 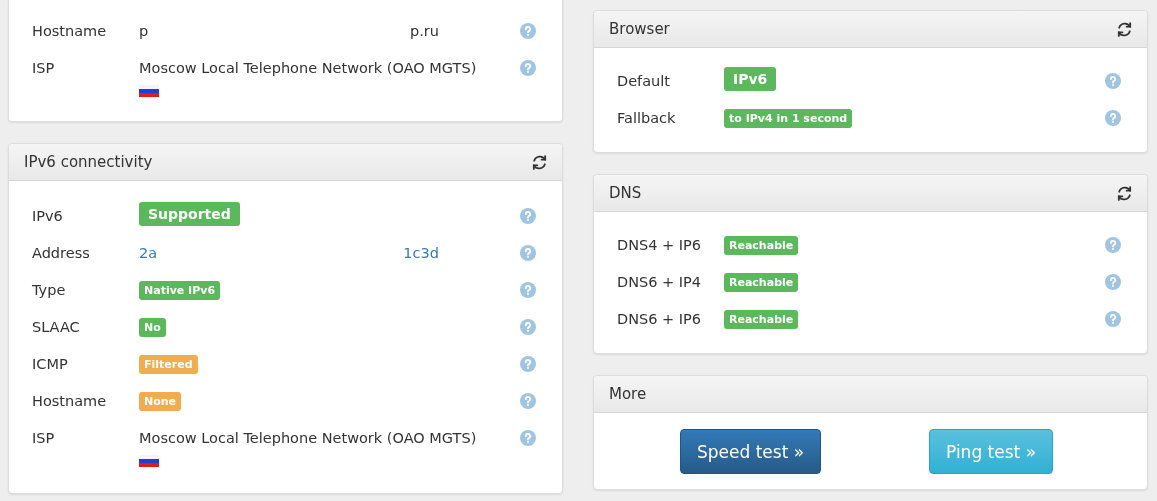 What do you see at coordinates (148, 253) in the screenshot?
I see `address-link: 2a` at bounding box center [148, 253].